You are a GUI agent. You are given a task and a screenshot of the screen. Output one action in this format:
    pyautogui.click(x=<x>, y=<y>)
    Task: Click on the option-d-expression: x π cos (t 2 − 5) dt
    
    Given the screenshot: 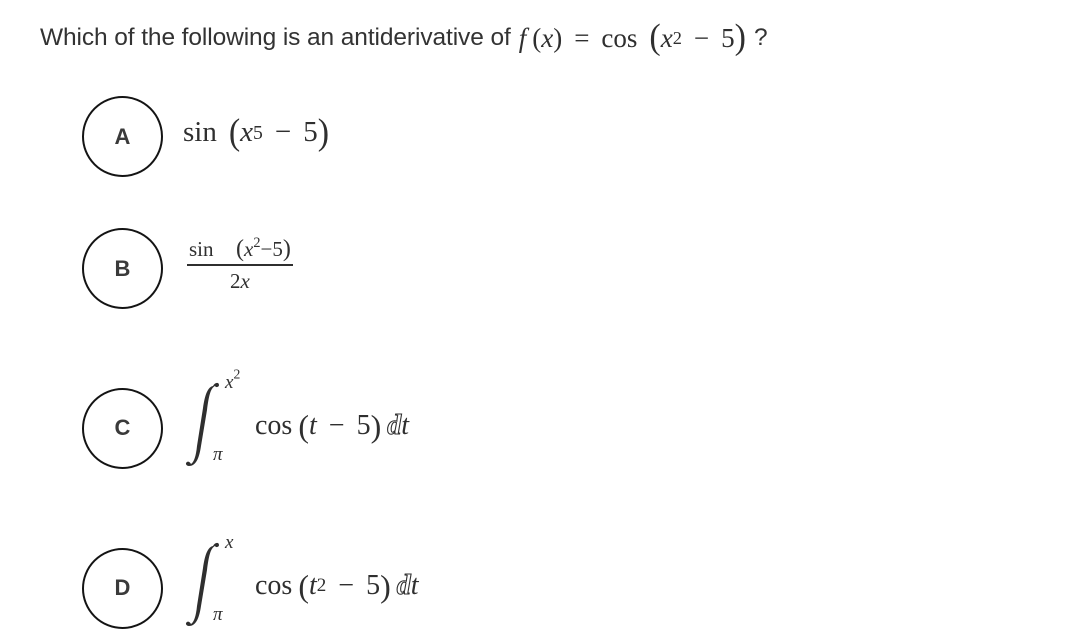 What is the action you would take?
    pyautogui.click(x=301, y=585)
    